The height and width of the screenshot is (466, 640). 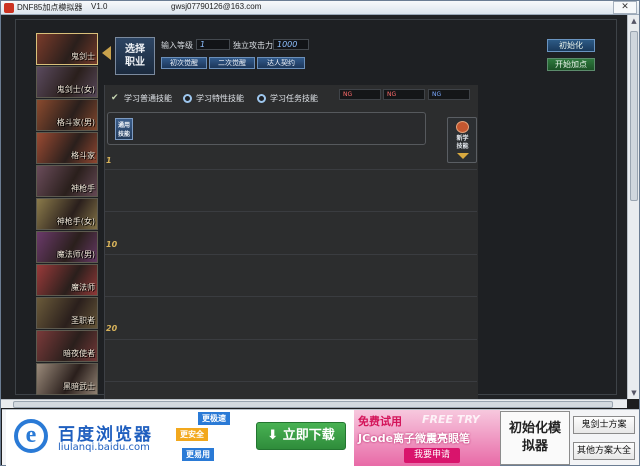 I want to click on init-button: 初始化, so click(x=571, y=45).